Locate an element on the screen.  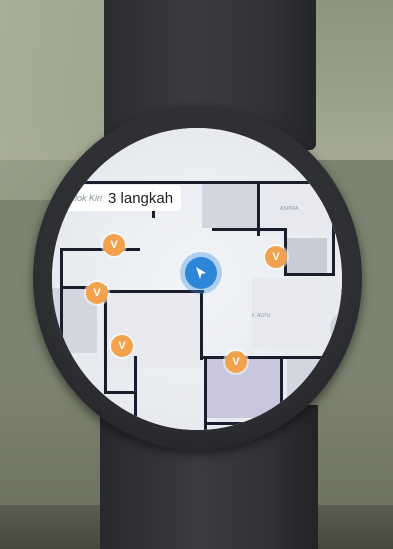
step-count: 3 langkah is located at coordinates (141, 198).